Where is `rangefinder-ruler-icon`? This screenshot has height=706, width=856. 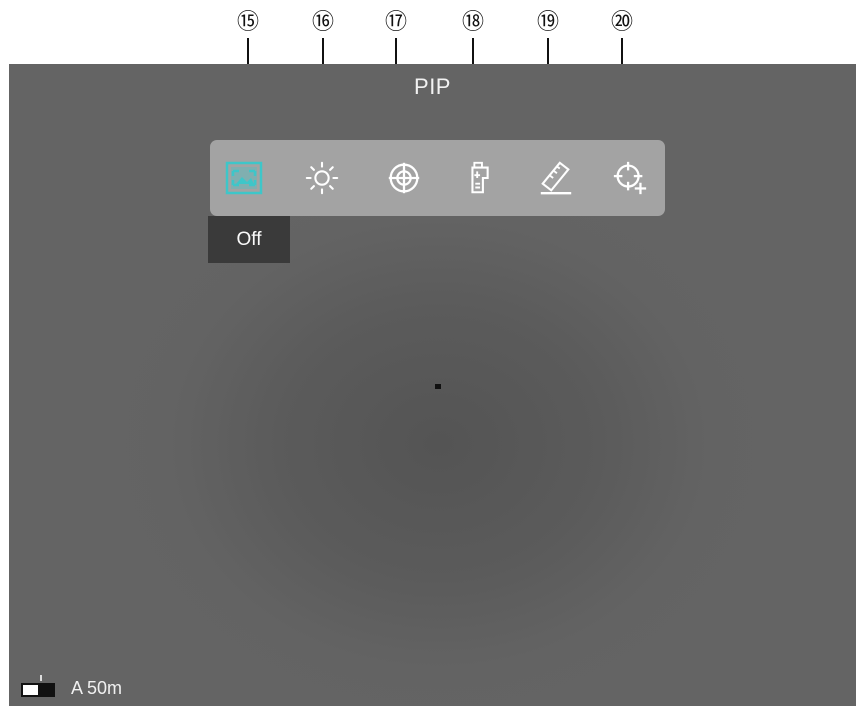
rangefinder-ruler-icon is located at coordinates (556, 178).